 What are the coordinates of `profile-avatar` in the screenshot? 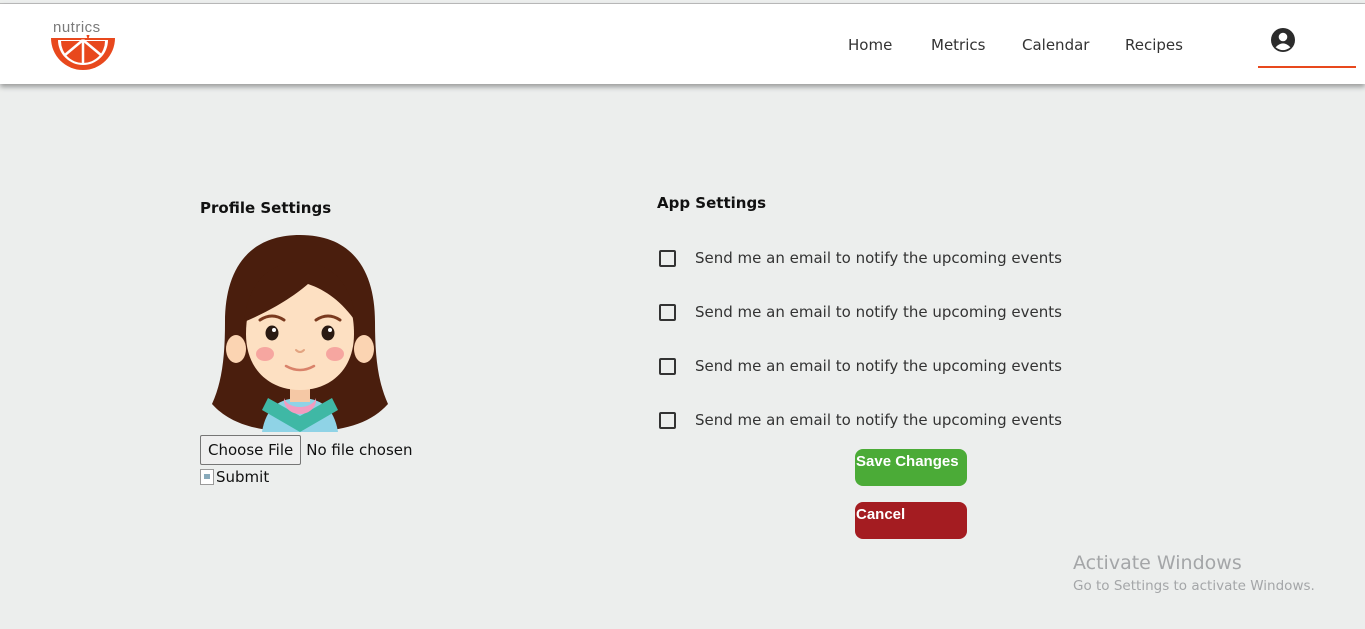 It's located at (300, 333).